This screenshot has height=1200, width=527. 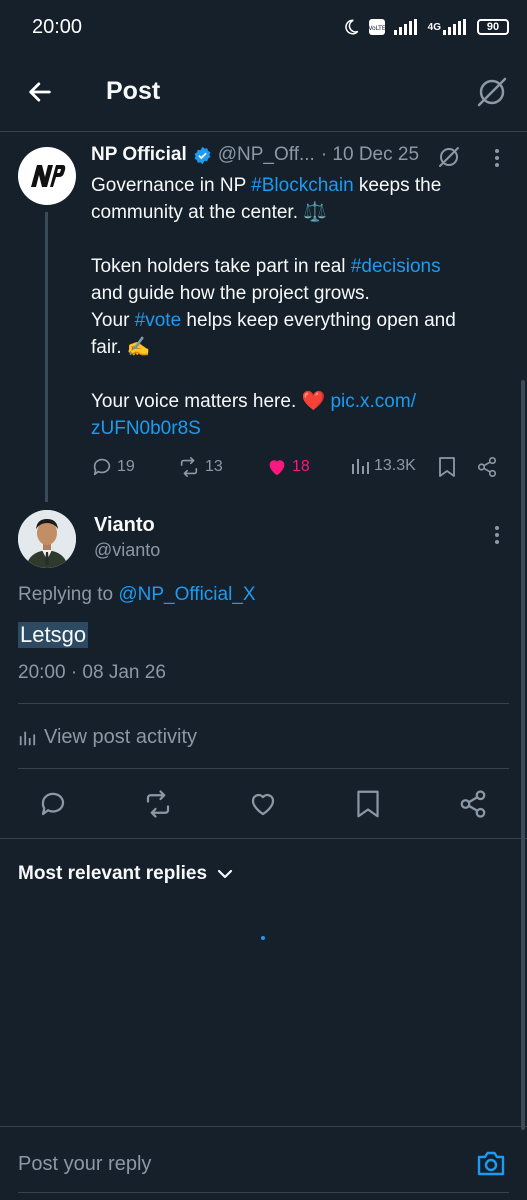 I want to click on reply-more-button, so click(x=497, y=535).